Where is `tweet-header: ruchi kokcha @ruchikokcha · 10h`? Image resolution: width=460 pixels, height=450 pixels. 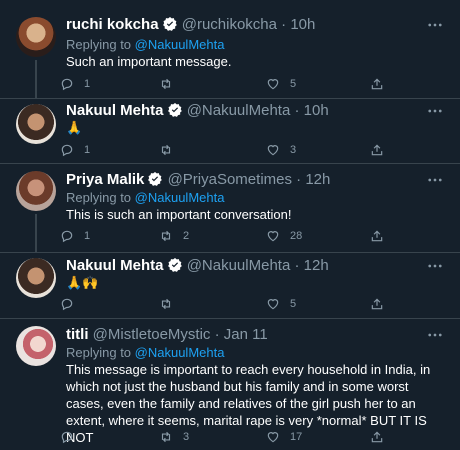 tweet-header: ruchi kokcha @ruchikokcha · 10h is located at coordinates (190, 26).